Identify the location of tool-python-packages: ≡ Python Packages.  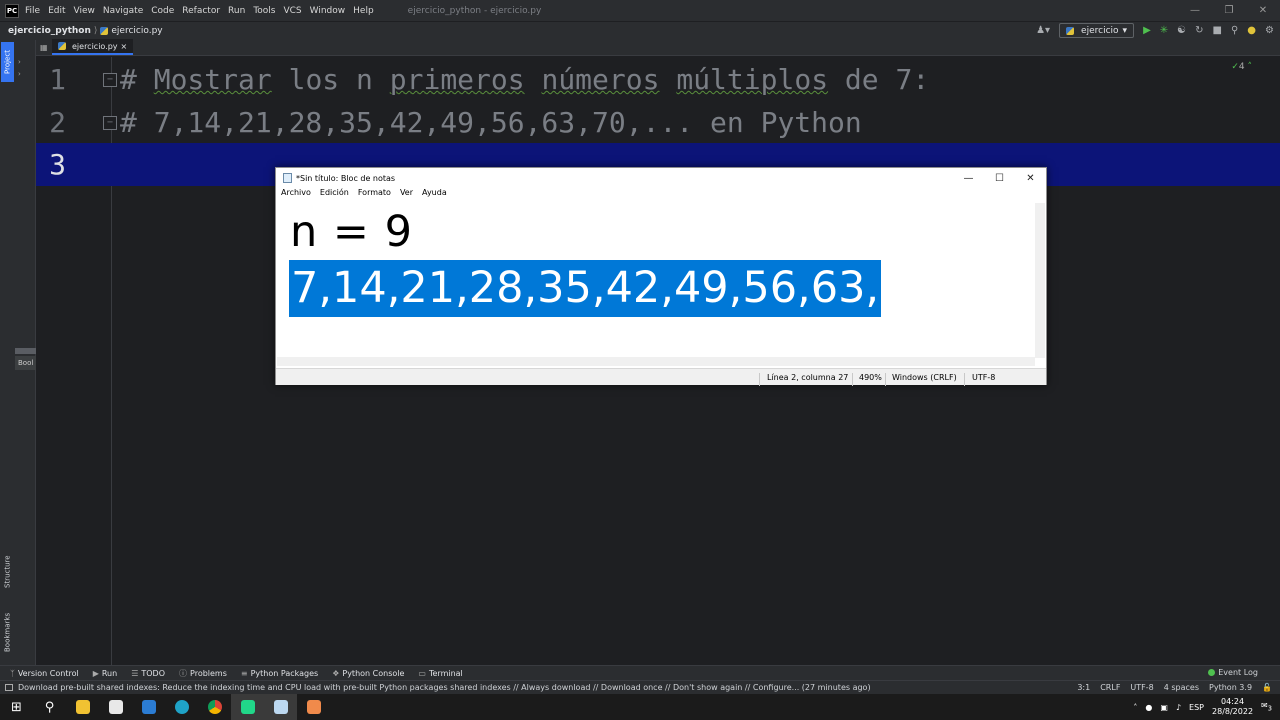
(279, 673).